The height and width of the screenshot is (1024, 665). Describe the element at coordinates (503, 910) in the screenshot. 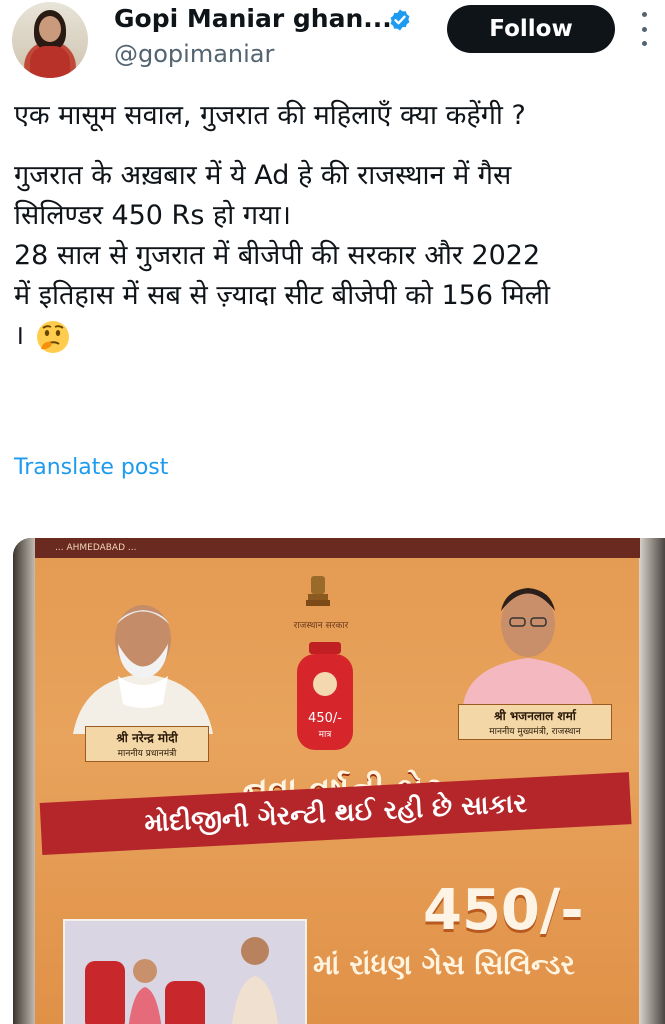

I see `ad-price: 450/-` at that location.